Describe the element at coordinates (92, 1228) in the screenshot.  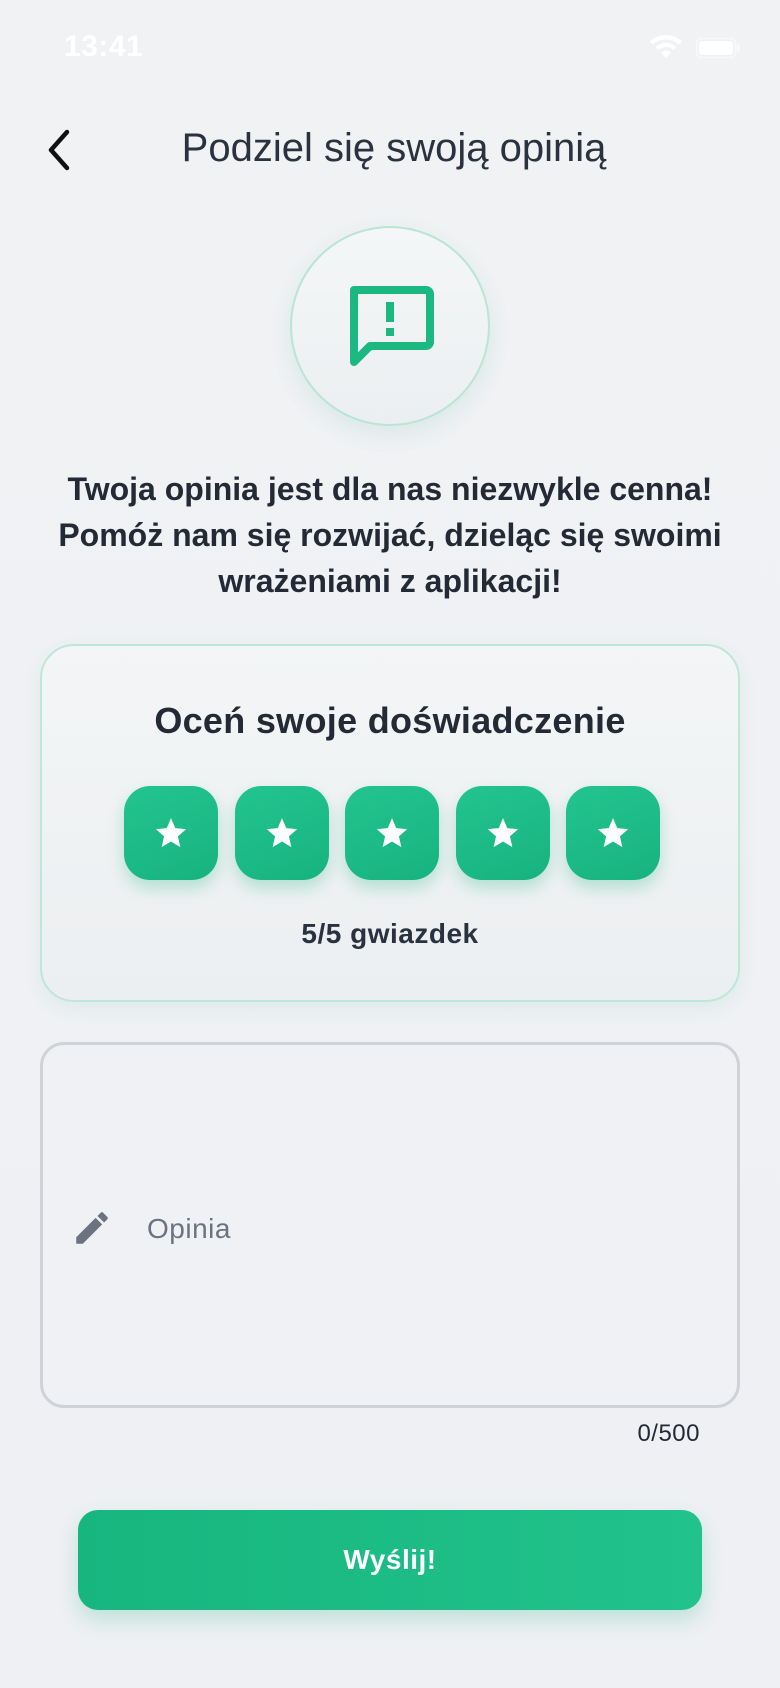
I see `pencil-icon` at that location.